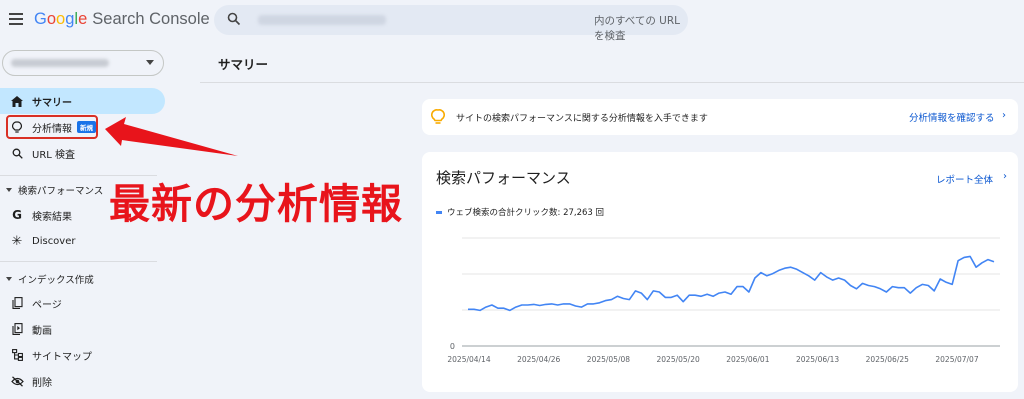  I want to click on annotation-text: 最新の分析情報, so click(256, 204).